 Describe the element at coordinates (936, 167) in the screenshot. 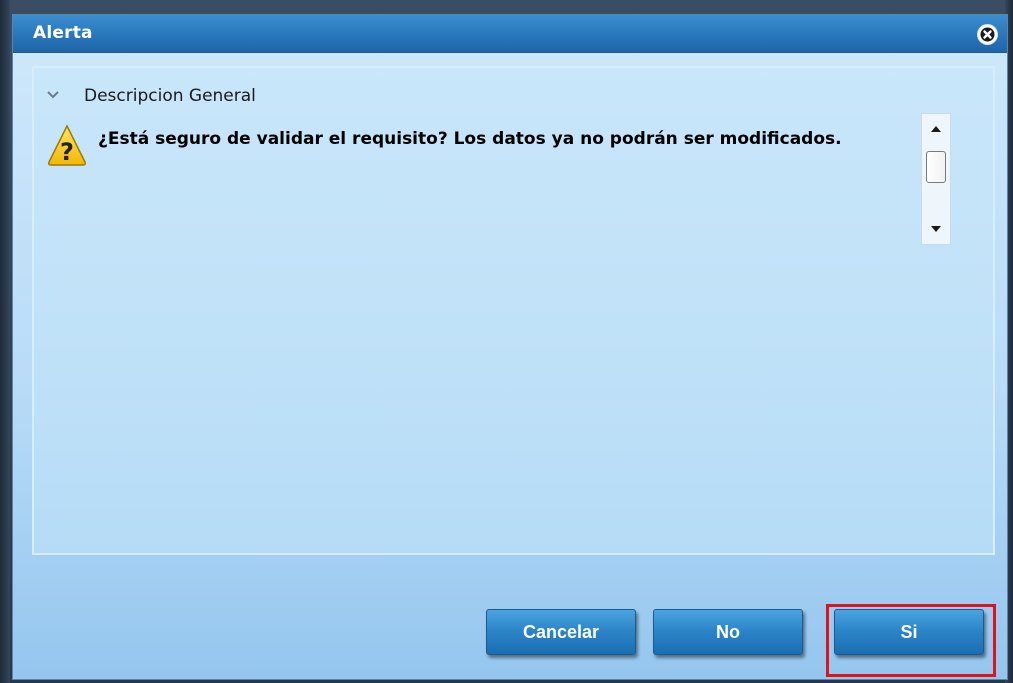

I see `scroll-thumb` at that location.